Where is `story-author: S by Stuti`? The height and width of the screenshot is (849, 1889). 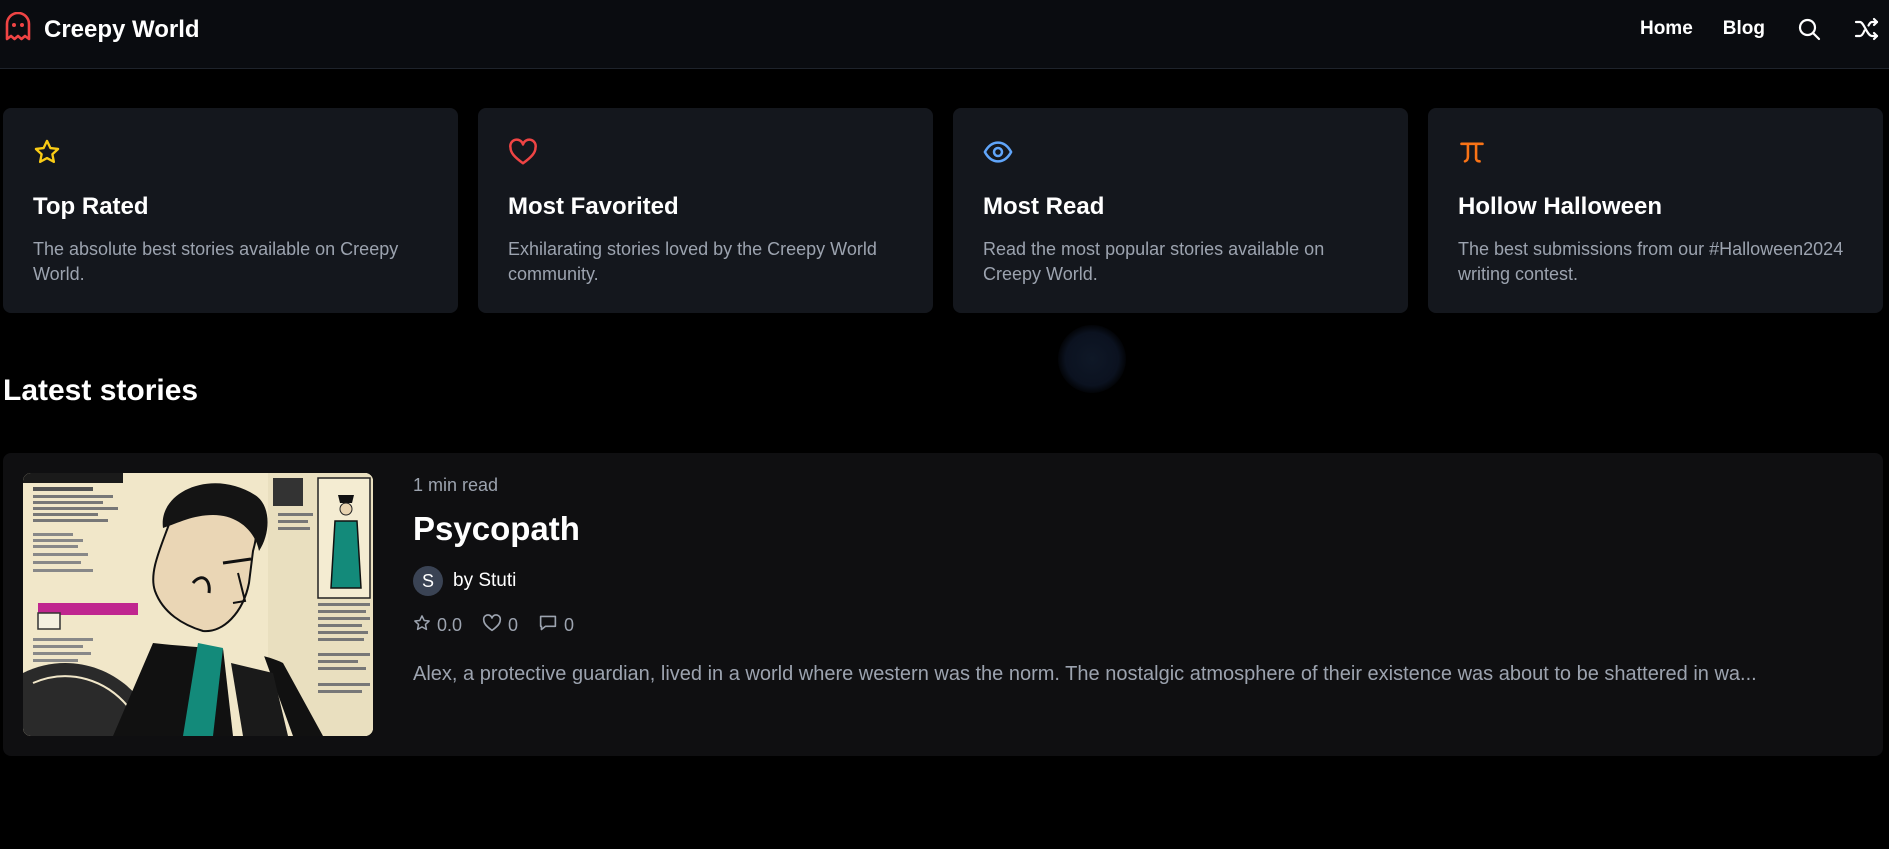
story-author: S by Stuti is located at coordinates (1138, 581).